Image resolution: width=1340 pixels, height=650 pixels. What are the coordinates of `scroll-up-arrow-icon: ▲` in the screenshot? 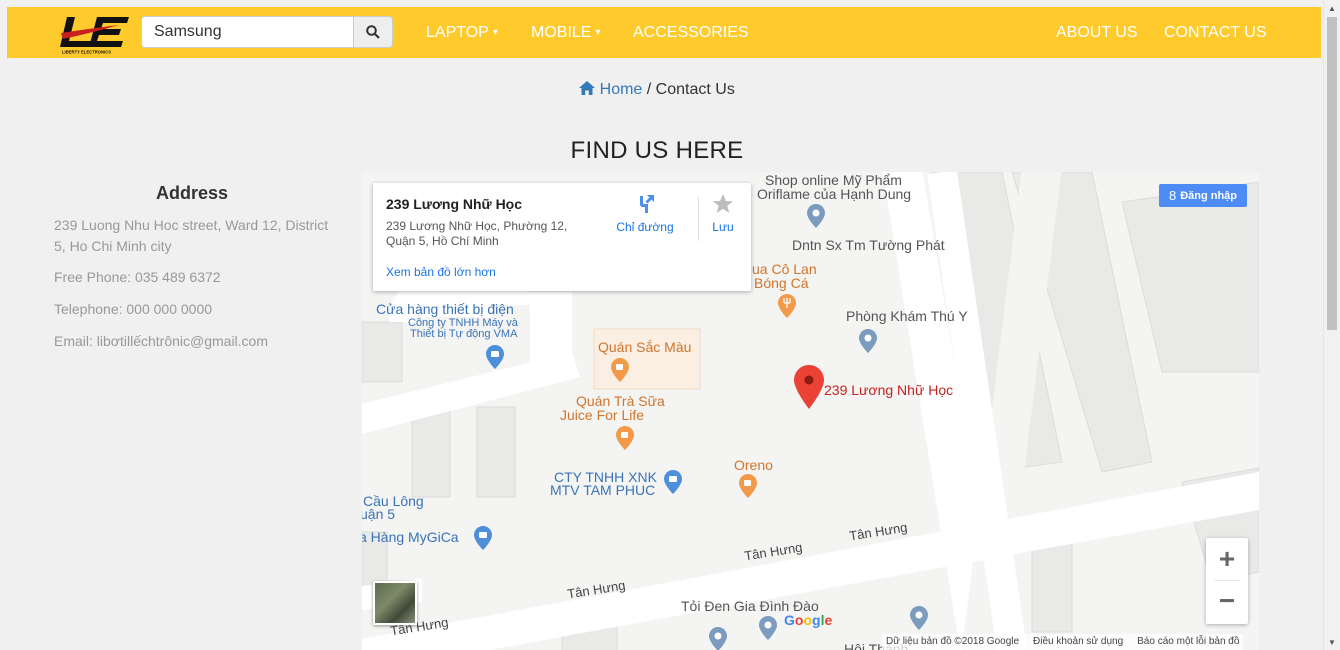 It's located at (1332, 8).